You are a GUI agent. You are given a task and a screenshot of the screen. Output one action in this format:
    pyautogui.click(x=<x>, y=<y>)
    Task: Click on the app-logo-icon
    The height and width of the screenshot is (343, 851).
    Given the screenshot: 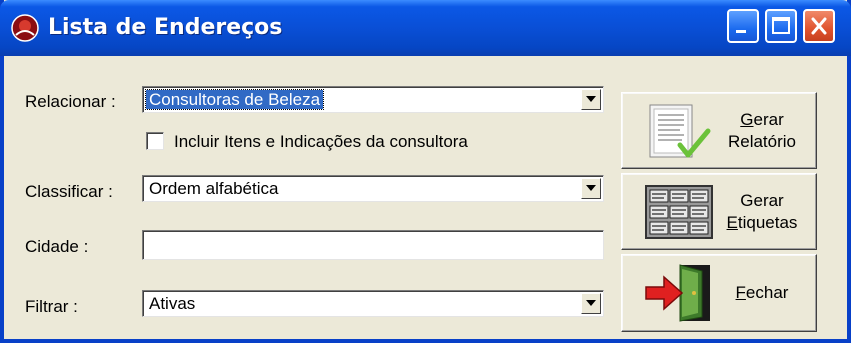 What is the action you would take?
    pyautogui.click(x=25, y=28)
    